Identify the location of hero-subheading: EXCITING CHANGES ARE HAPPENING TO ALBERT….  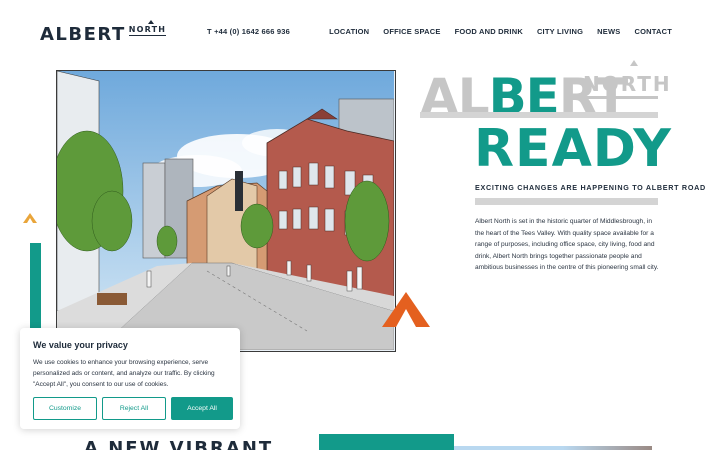
(590, 187).